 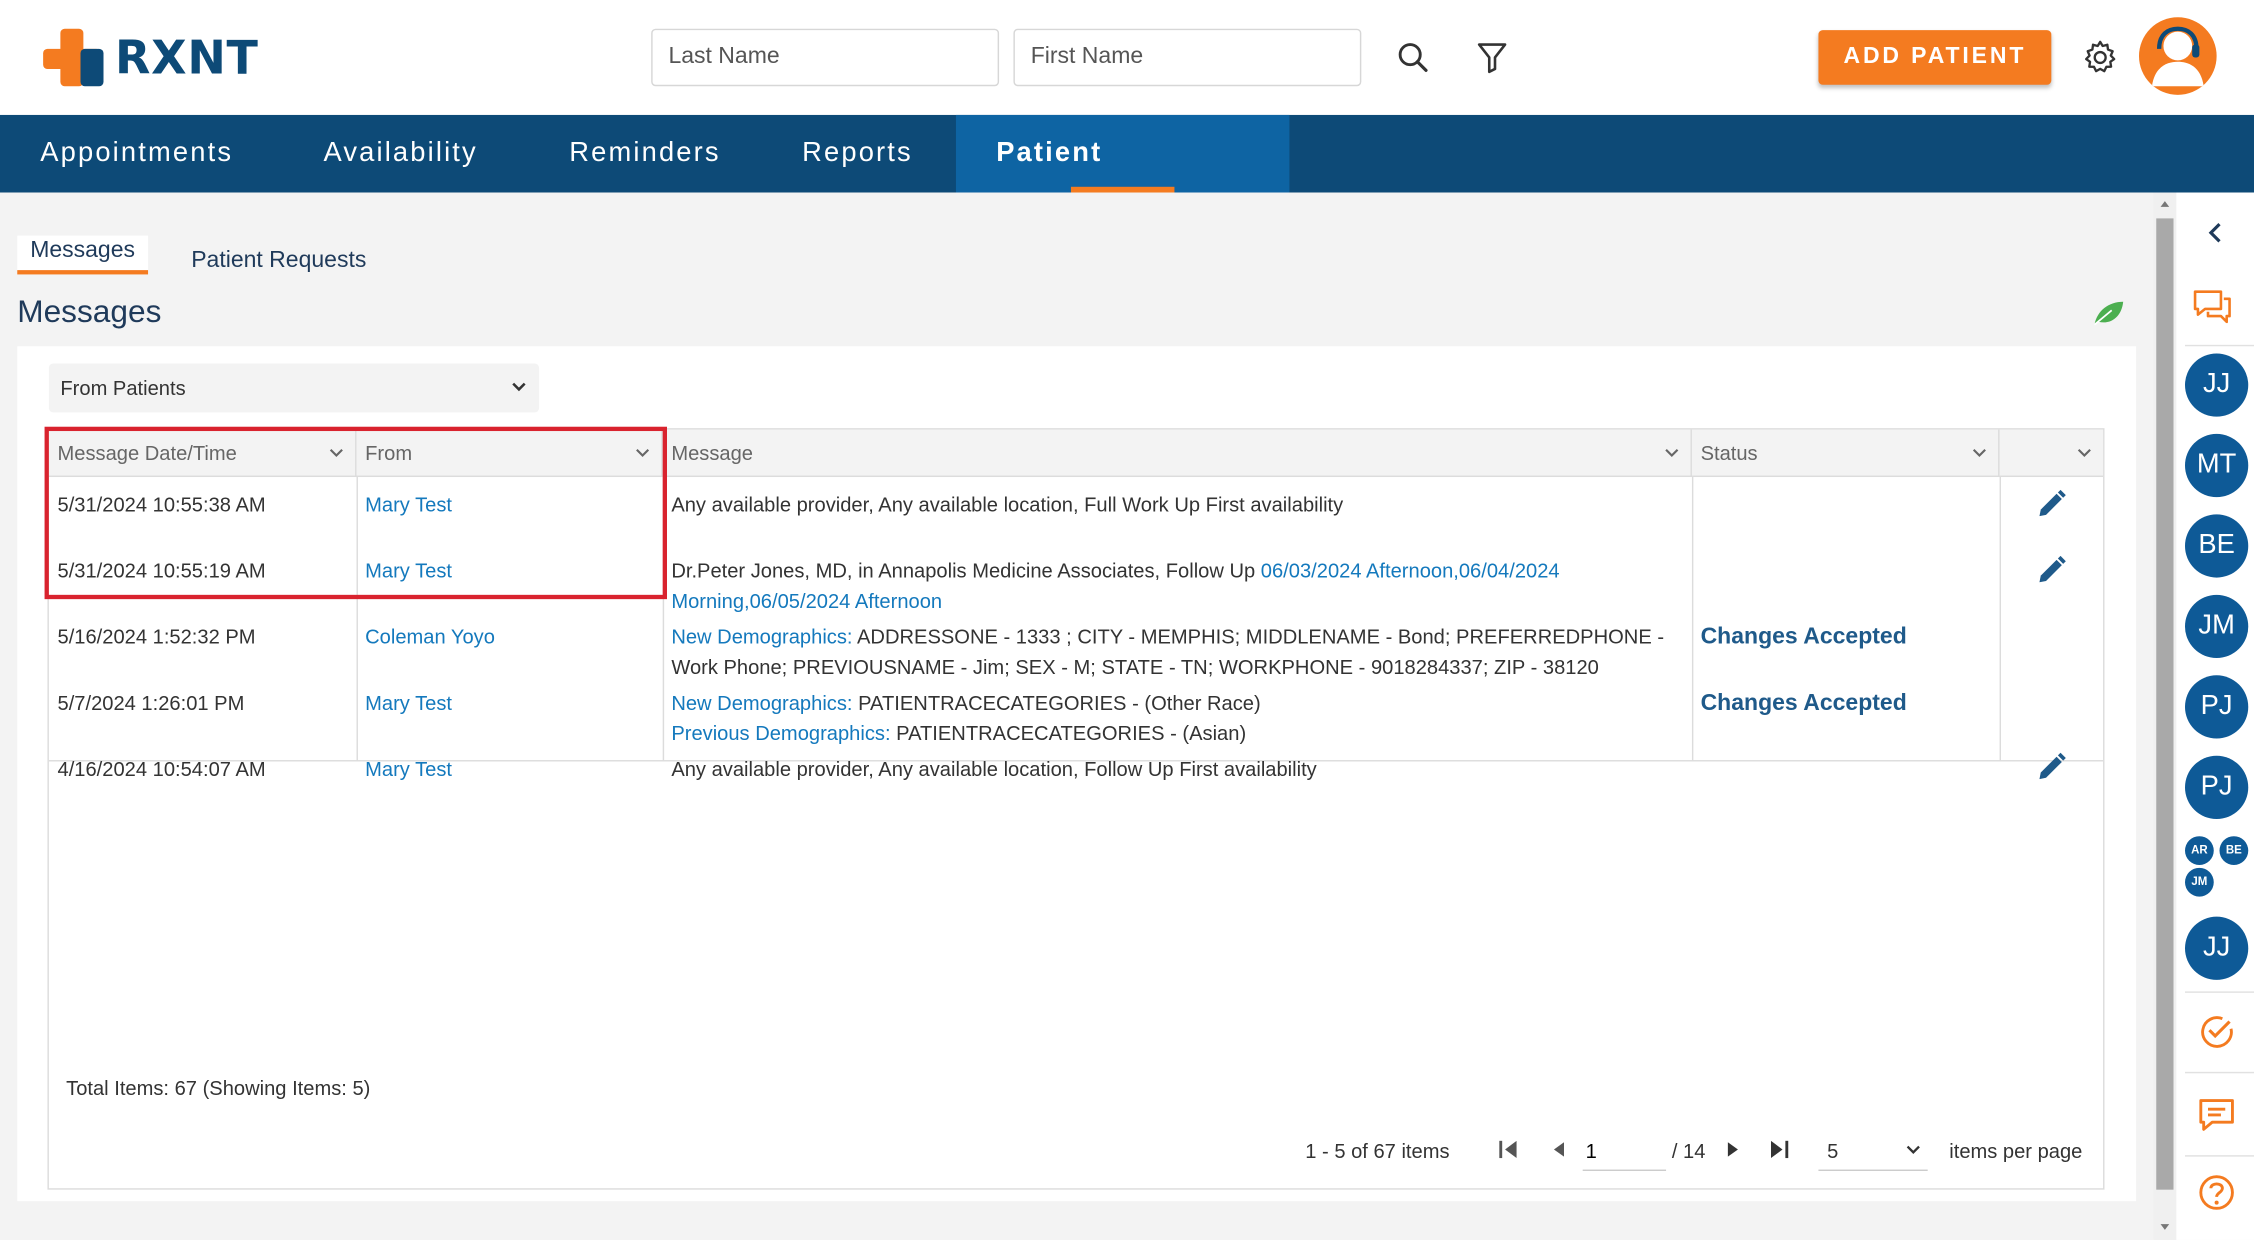 I want to click on items-per-page-label: items per page, so click(x=2016, y=1151).